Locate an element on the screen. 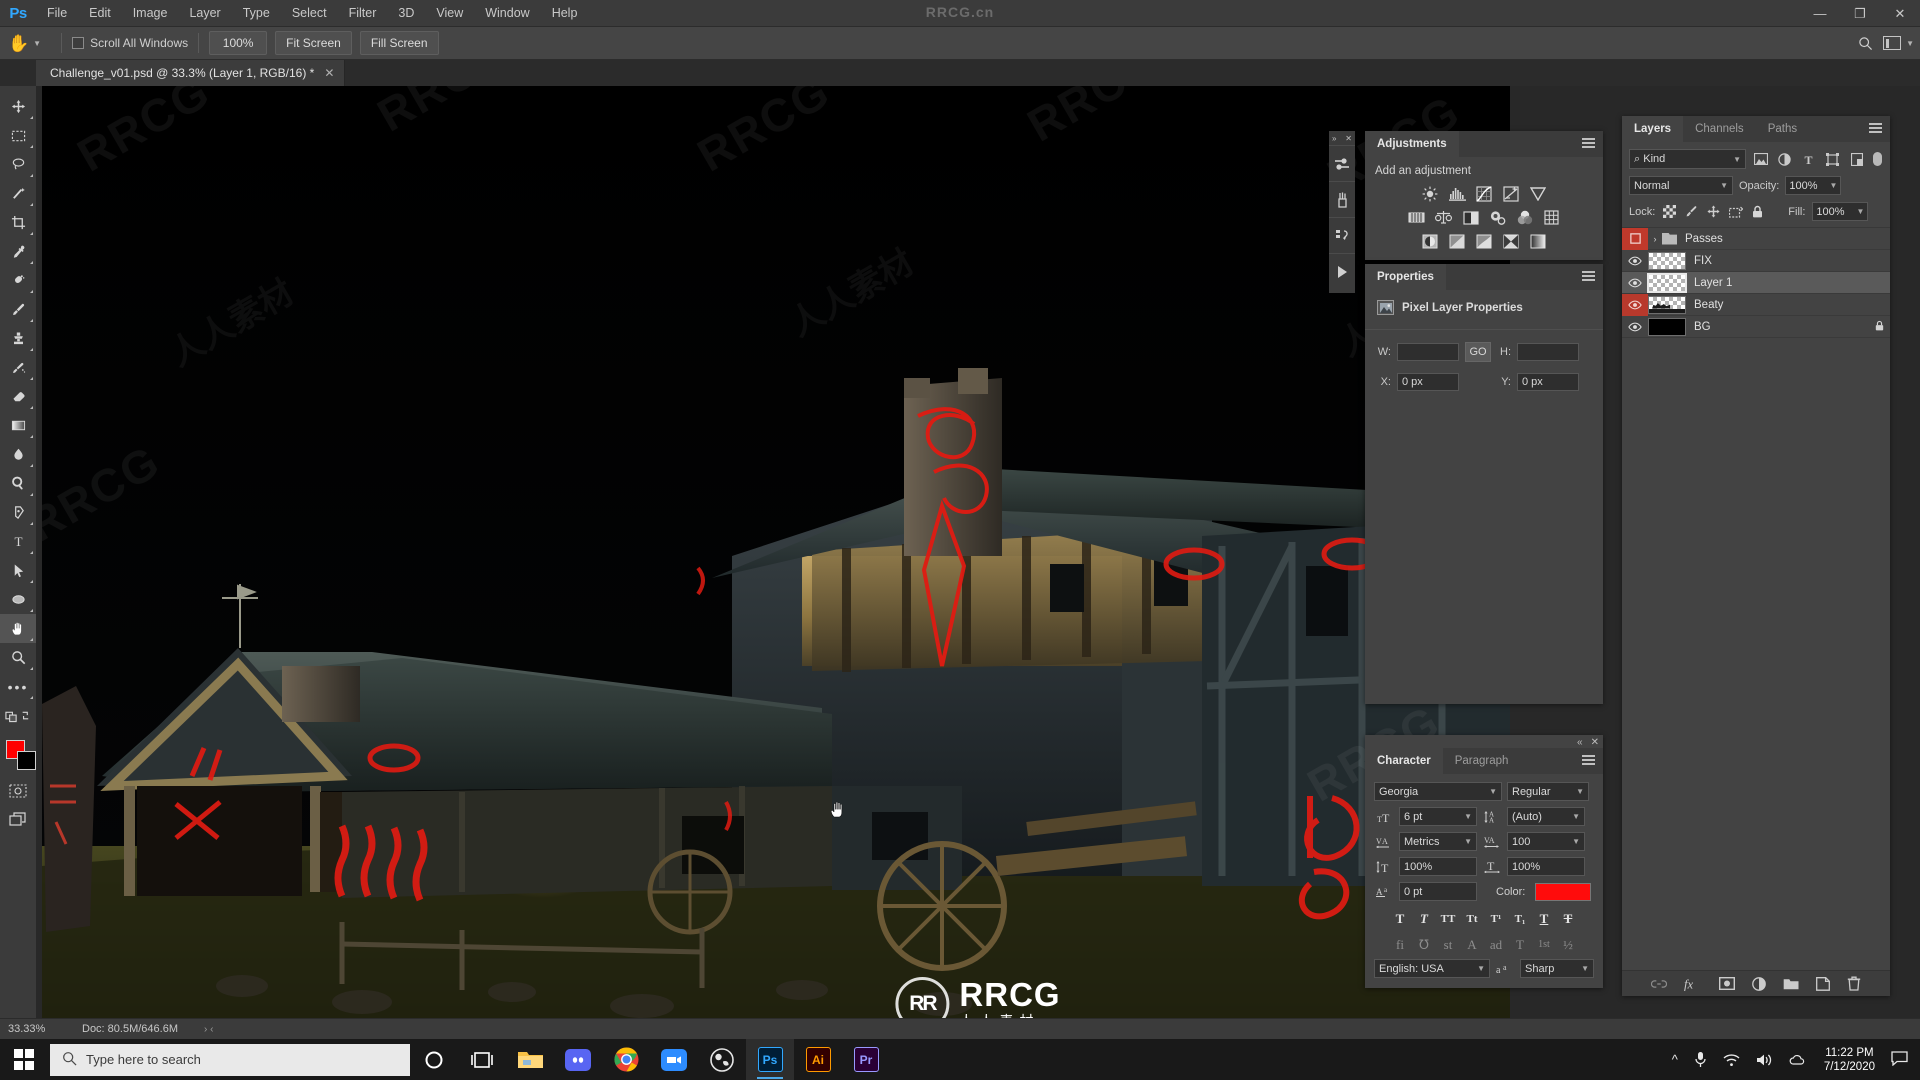  dodge-tool is located at coordinates (18, 483).